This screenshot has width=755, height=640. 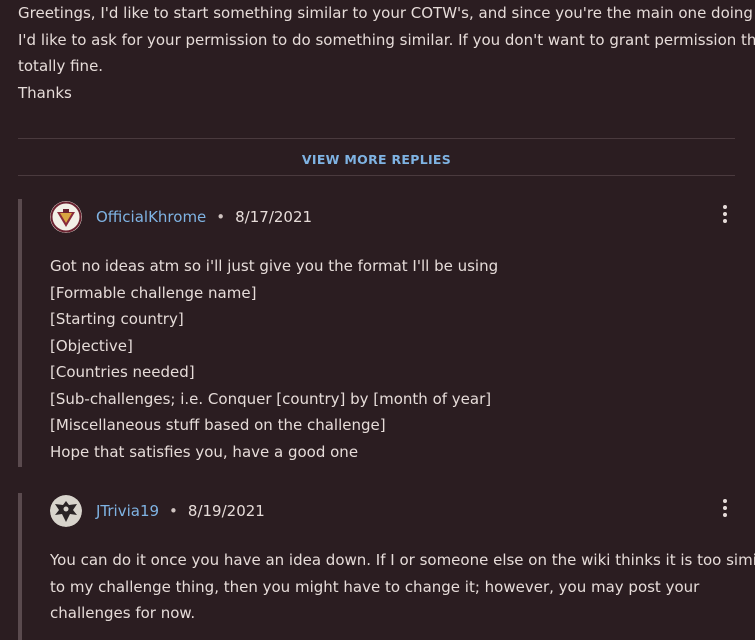 What do you see at coordinates (153, 292) in the screenshot?
I see `reply-line: [Formable challenge name]` at bounding box center [153, 292].